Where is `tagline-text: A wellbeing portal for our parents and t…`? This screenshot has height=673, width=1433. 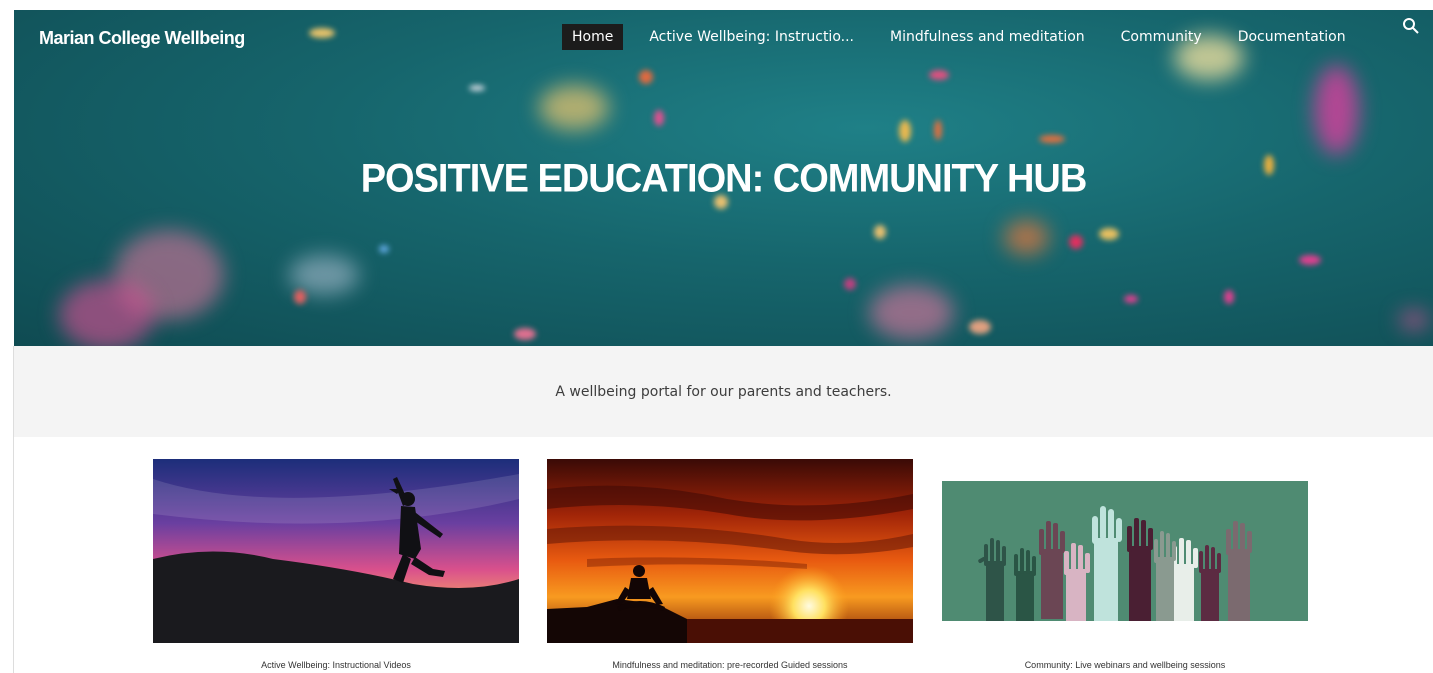 tagline-text: A wellbeing portal for our parents and t… is located at coordinates (723, 391).